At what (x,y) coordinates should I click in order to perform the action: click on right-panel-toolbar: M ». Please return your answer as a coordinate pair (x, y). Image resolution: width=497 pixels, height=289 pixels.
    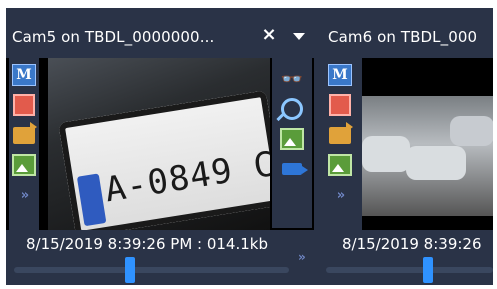
    Looking at the image, I should click on (340, 147).